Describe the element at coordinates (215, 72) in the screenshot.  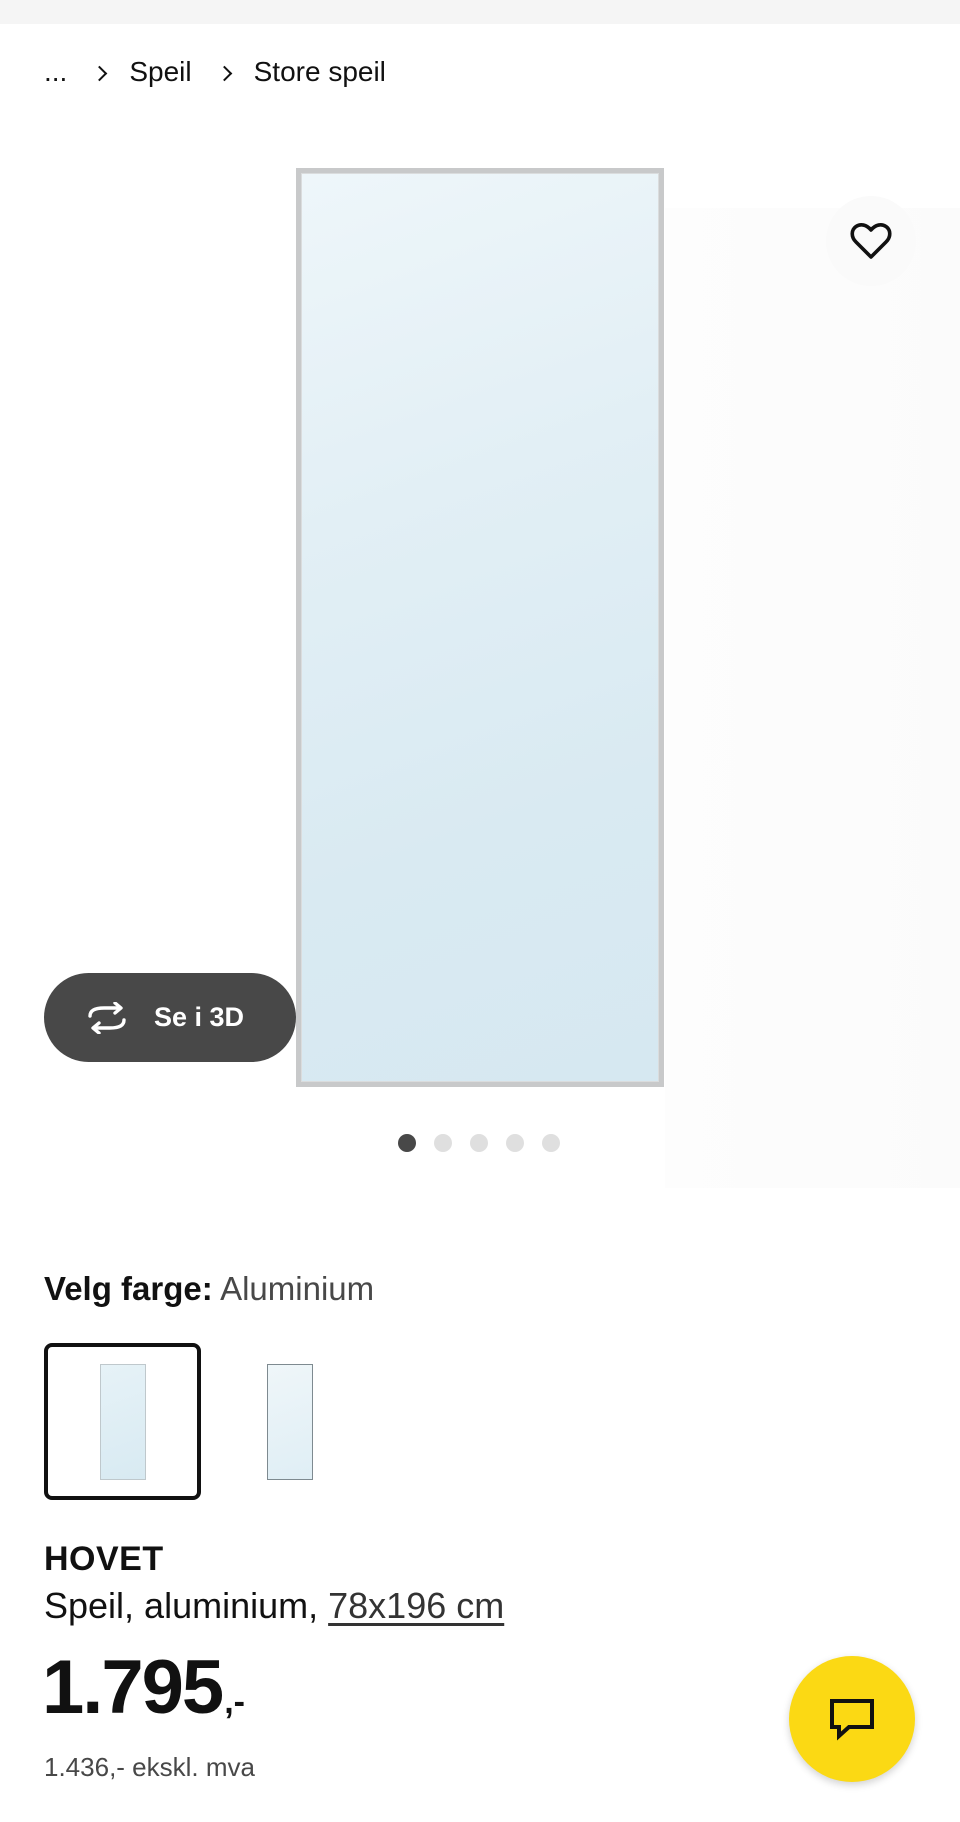
I see `breadcrumb: ... Speil Store speil` at that location.